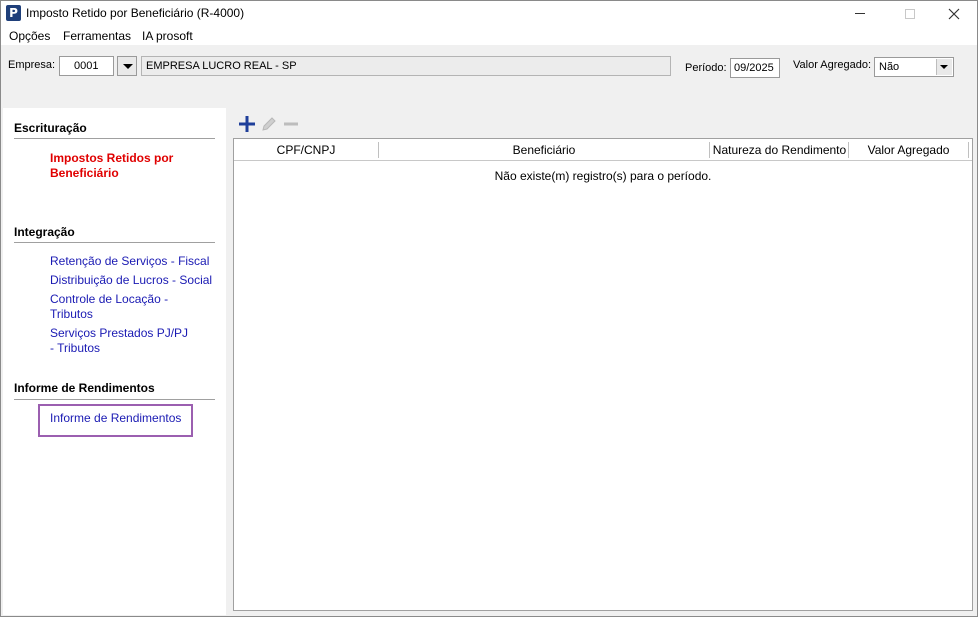 The image size is (978, 617). Describe the element at coordinates (832, 65) in the screenshot. I see `valor-agregado-label: Valor Agregado:` at that location.